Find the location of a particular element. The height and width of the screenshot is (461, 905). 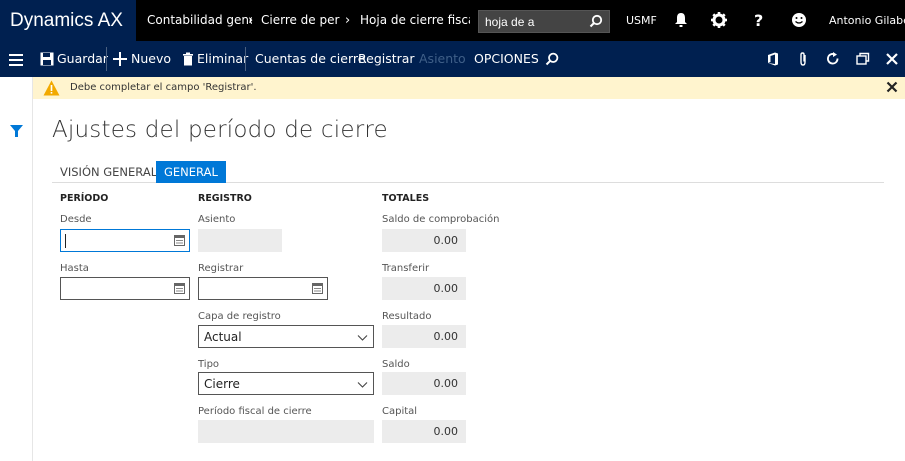

trial-balance-label: Saldo de comprobación is located at coordinates (441, 219).